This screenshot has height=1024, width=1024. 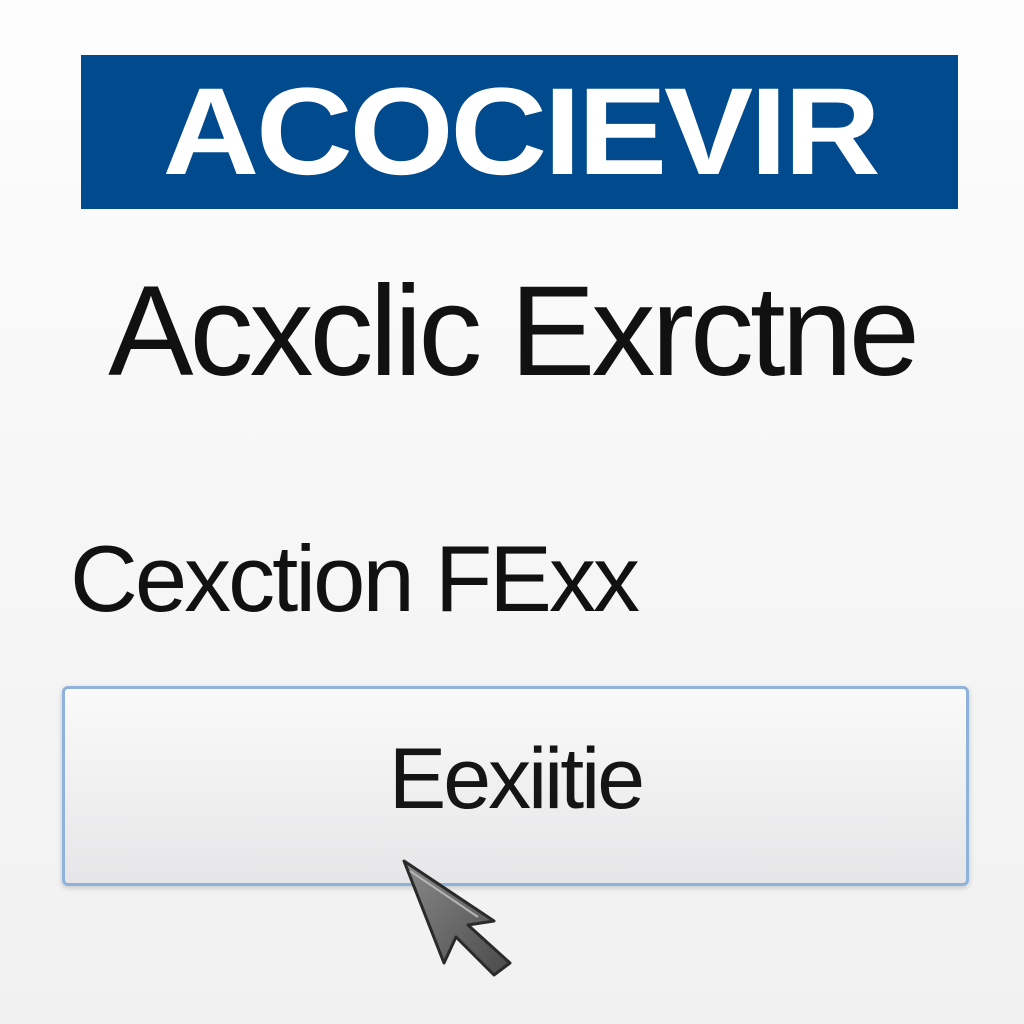 I want to click on banner-title: ACOCIEVIR, so click(x=521, y=132).